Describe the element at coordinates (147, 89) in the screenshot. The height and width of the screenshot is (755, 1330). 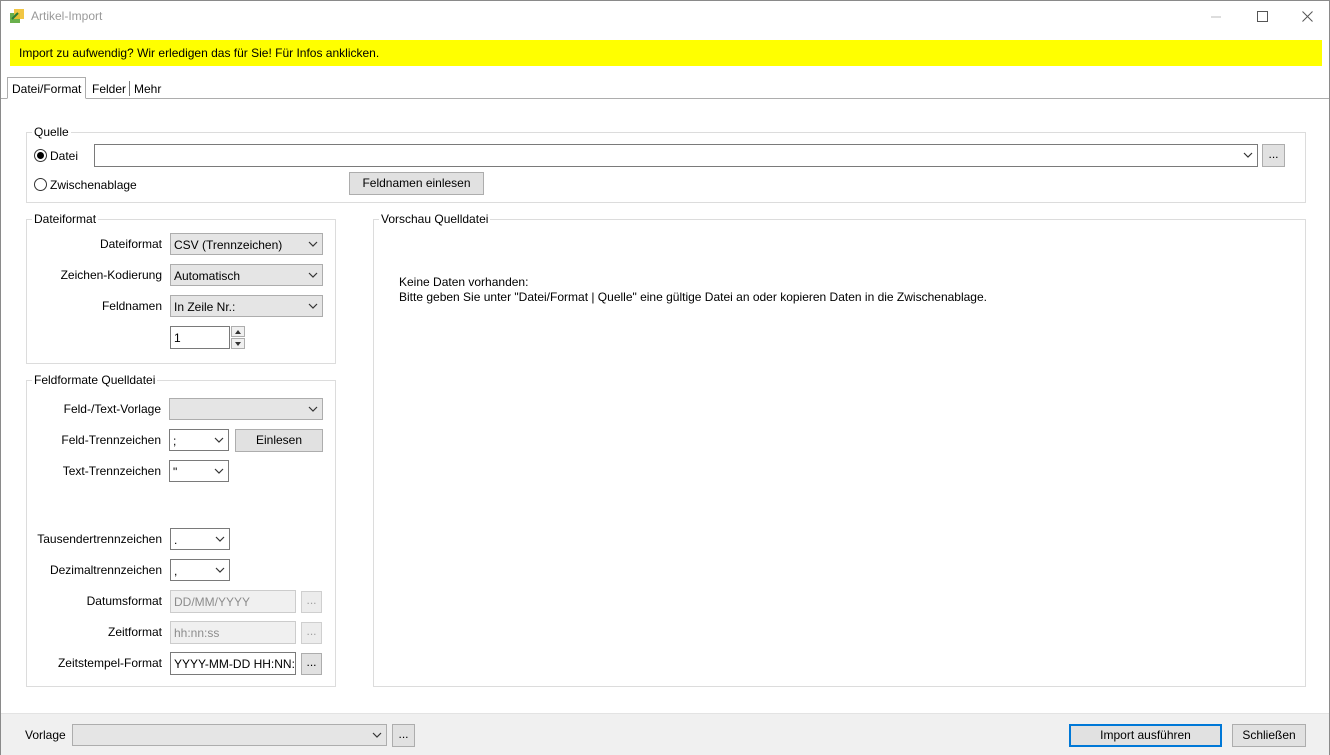
I see `tab-mehr: Mehr` at that location.